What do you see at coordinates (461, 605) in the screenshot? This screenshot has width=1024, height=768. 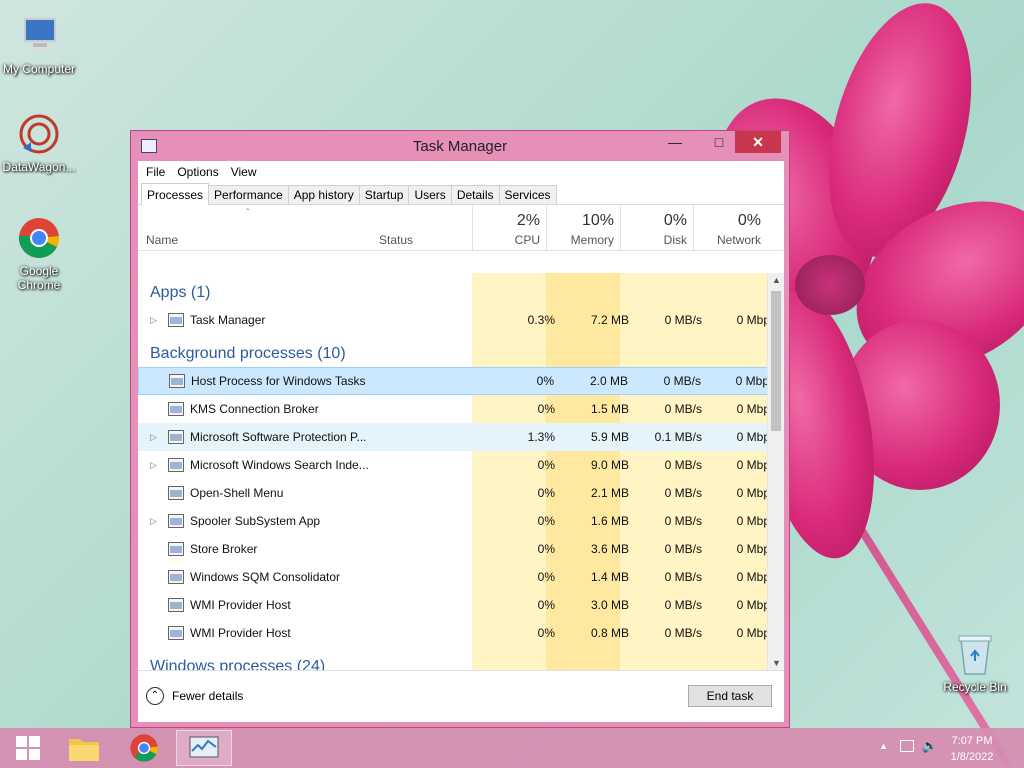 I see `process-row: WMI Provider Host 0% 3.0 MB 0 MB/s 0 Mbps` at bounding box center [461, 605].